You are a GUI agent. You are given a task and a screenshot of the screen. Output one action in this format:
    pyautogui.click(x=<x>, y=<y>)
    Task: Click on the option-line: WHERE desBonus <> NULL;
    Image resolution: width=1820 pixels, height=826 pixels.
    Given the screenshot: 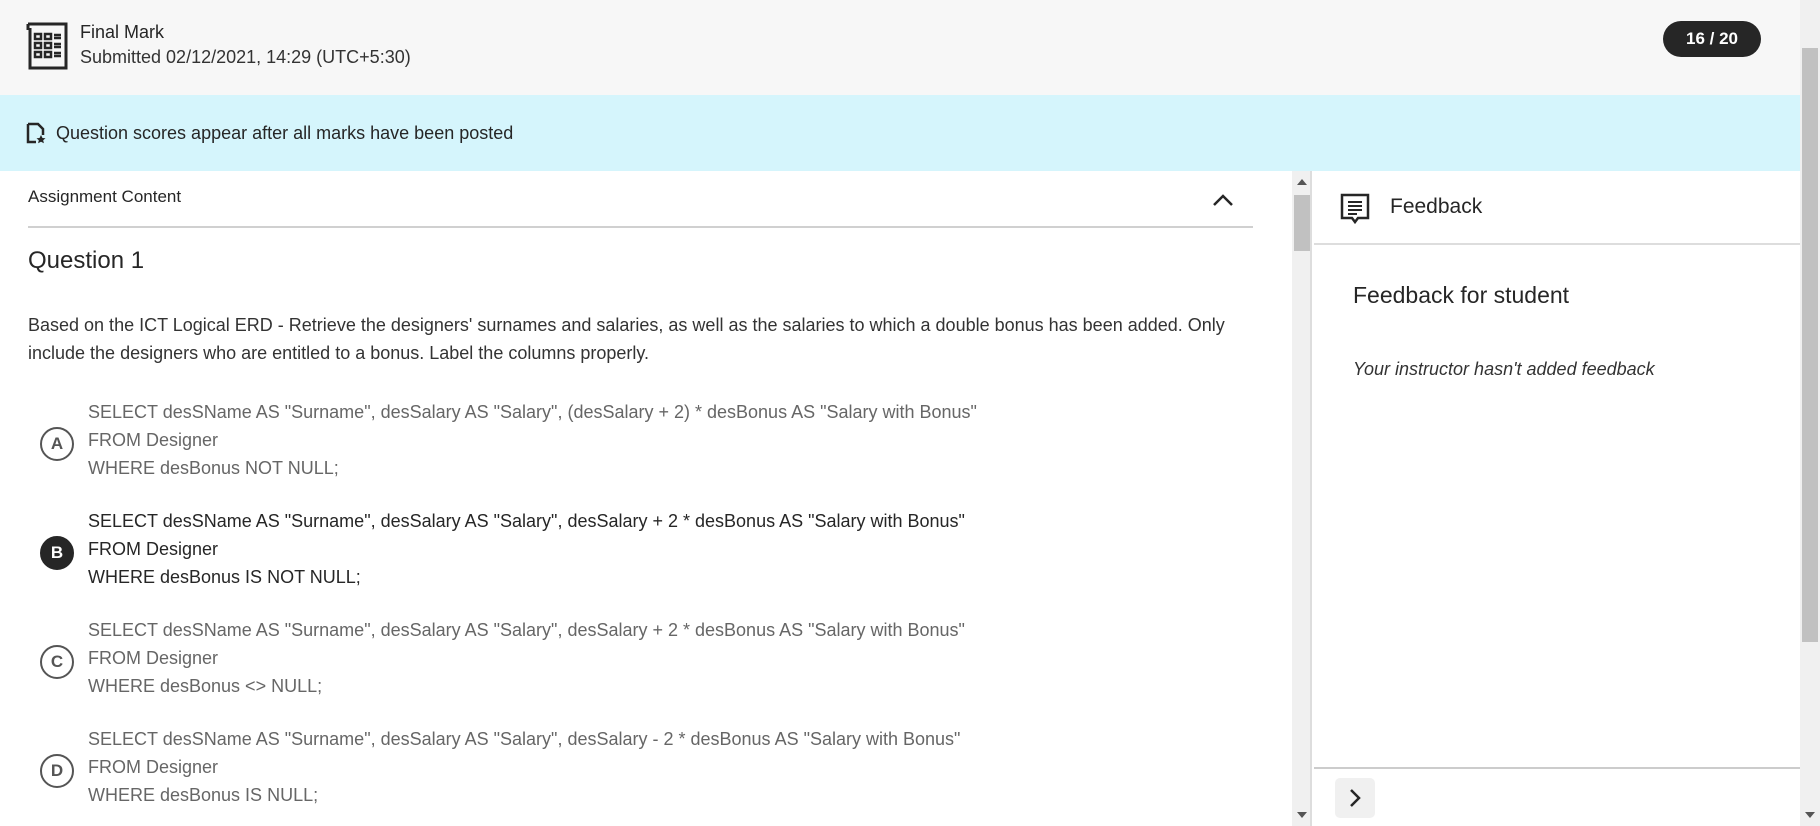 What is the action you would take?
    pyautogui.click(x=205, y=686)
    